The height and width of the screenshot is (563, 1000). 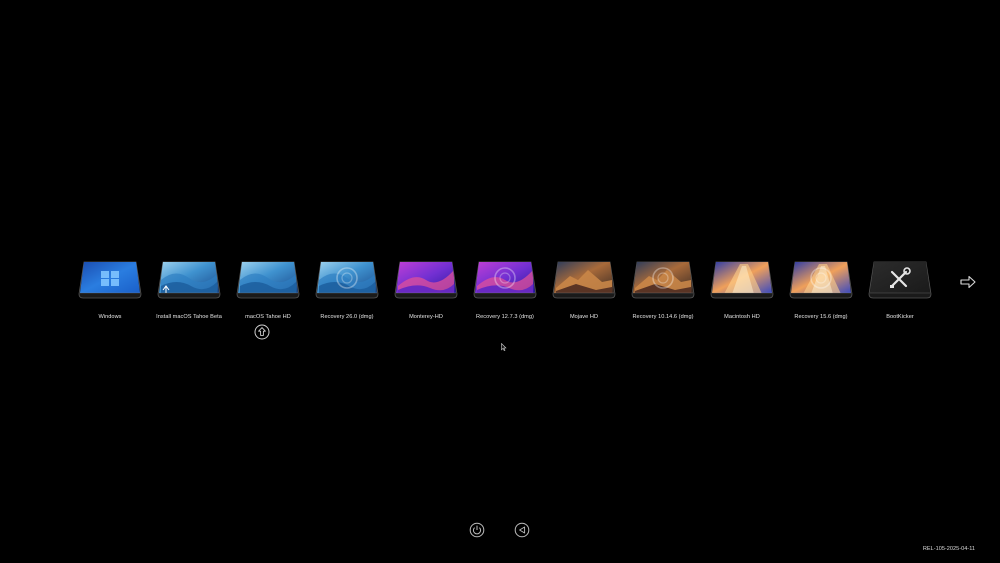 What do you see at coordinates (504, 344) in the screenshot?
I see `mouse-pointer-icon` at bounding box center [504, 344].